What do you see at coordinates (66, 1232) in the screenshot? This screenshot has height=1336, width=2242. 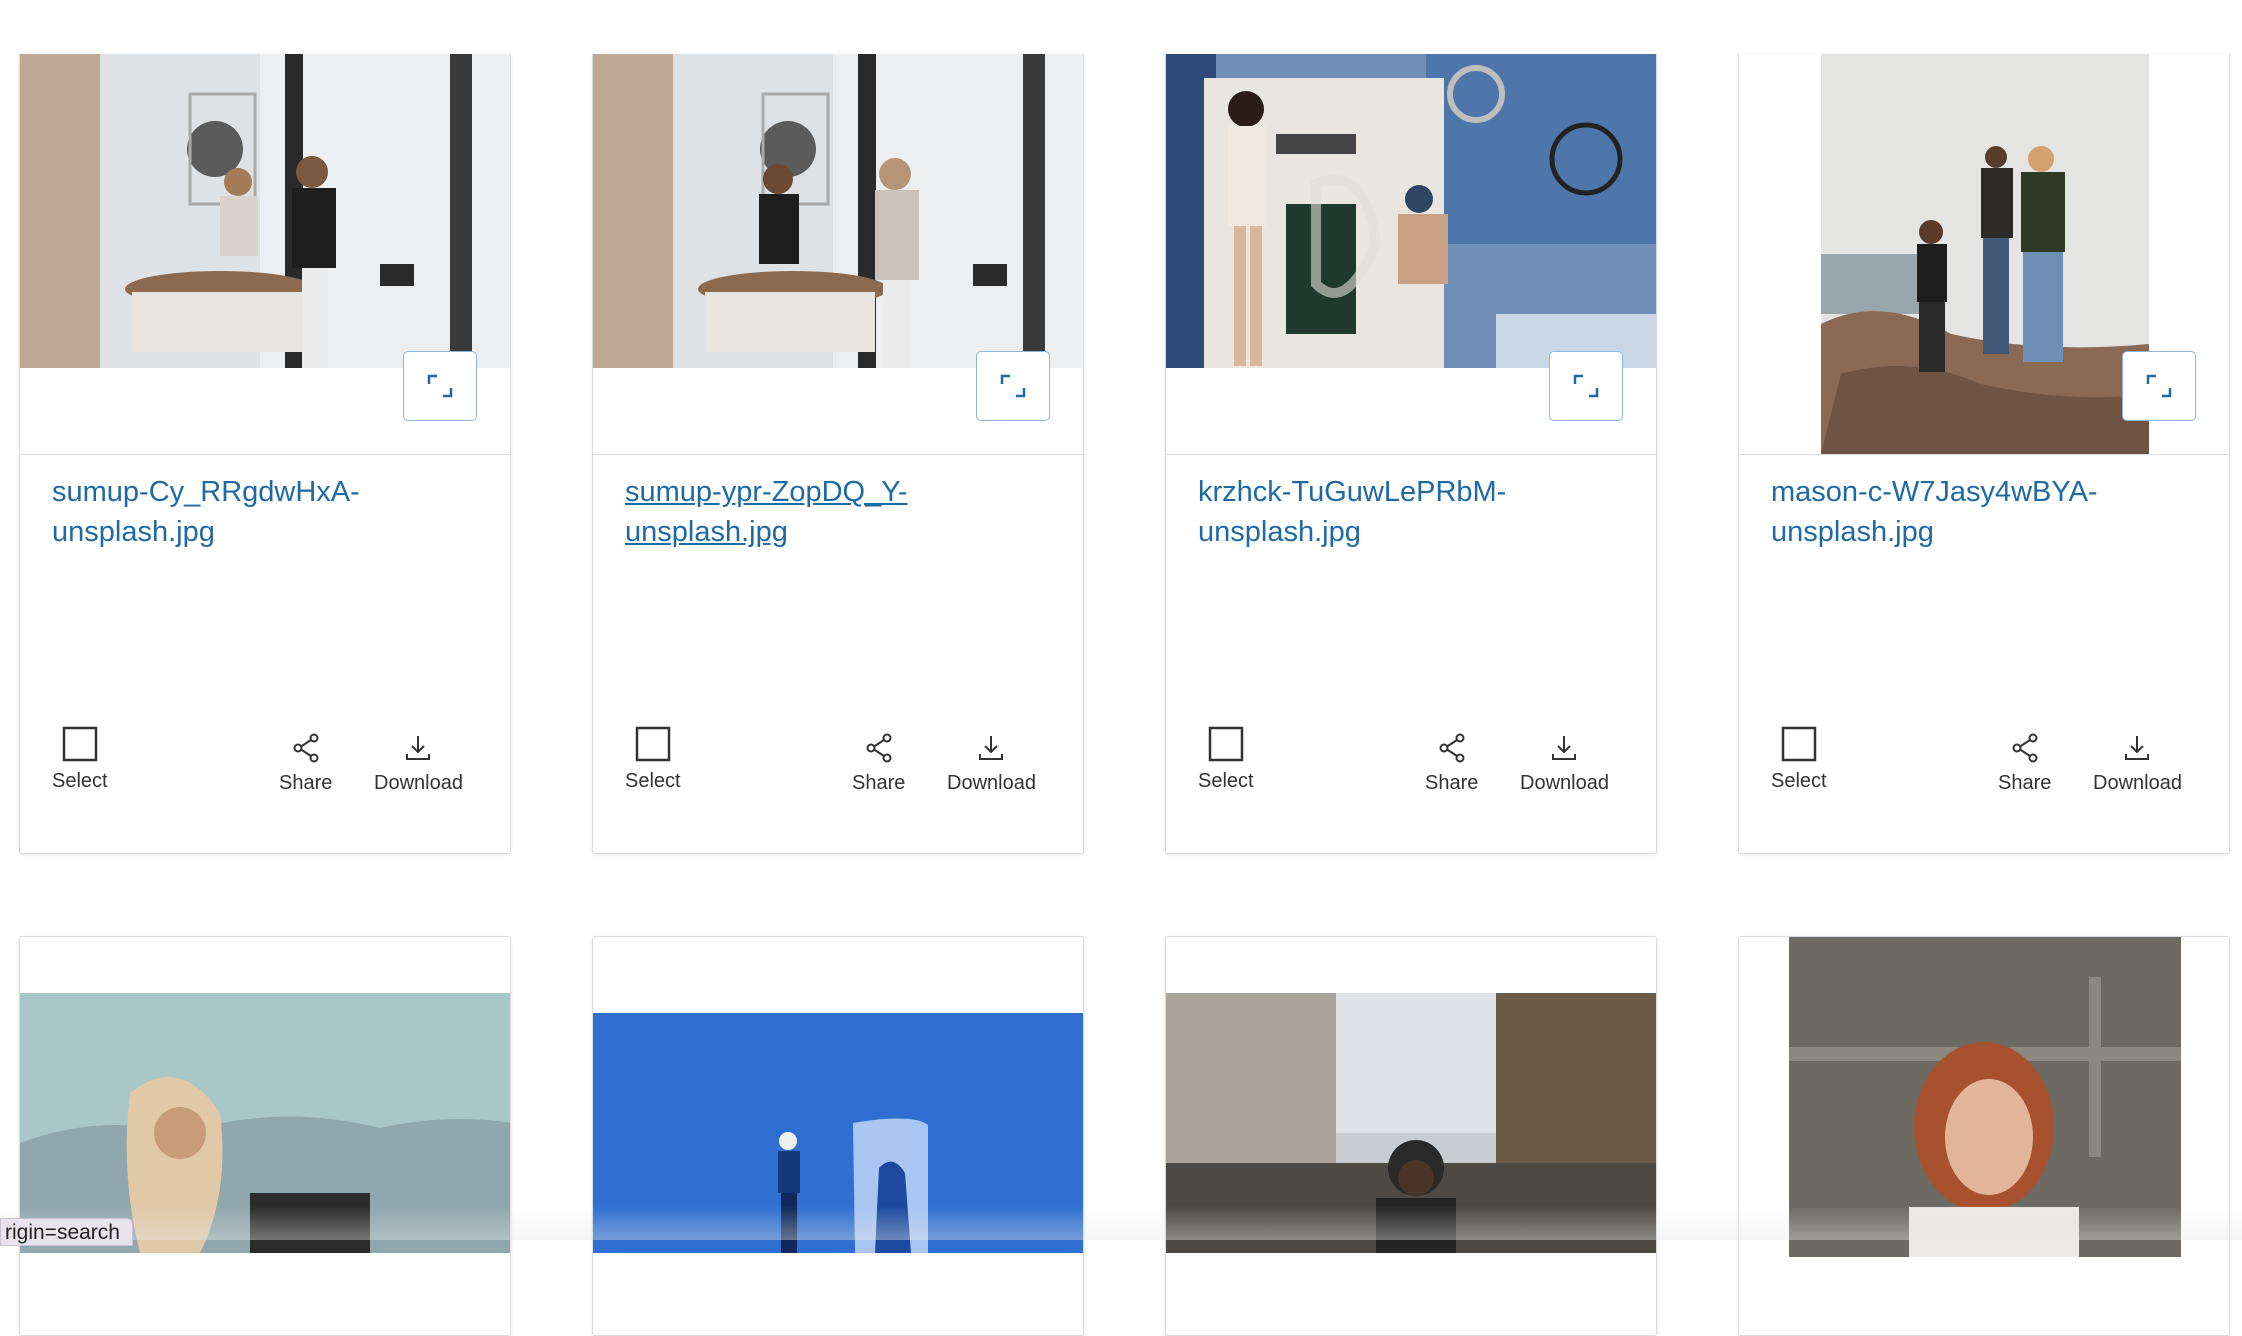 I see `status-bar-url: rigin=search` at bounding box center [66, 1232].